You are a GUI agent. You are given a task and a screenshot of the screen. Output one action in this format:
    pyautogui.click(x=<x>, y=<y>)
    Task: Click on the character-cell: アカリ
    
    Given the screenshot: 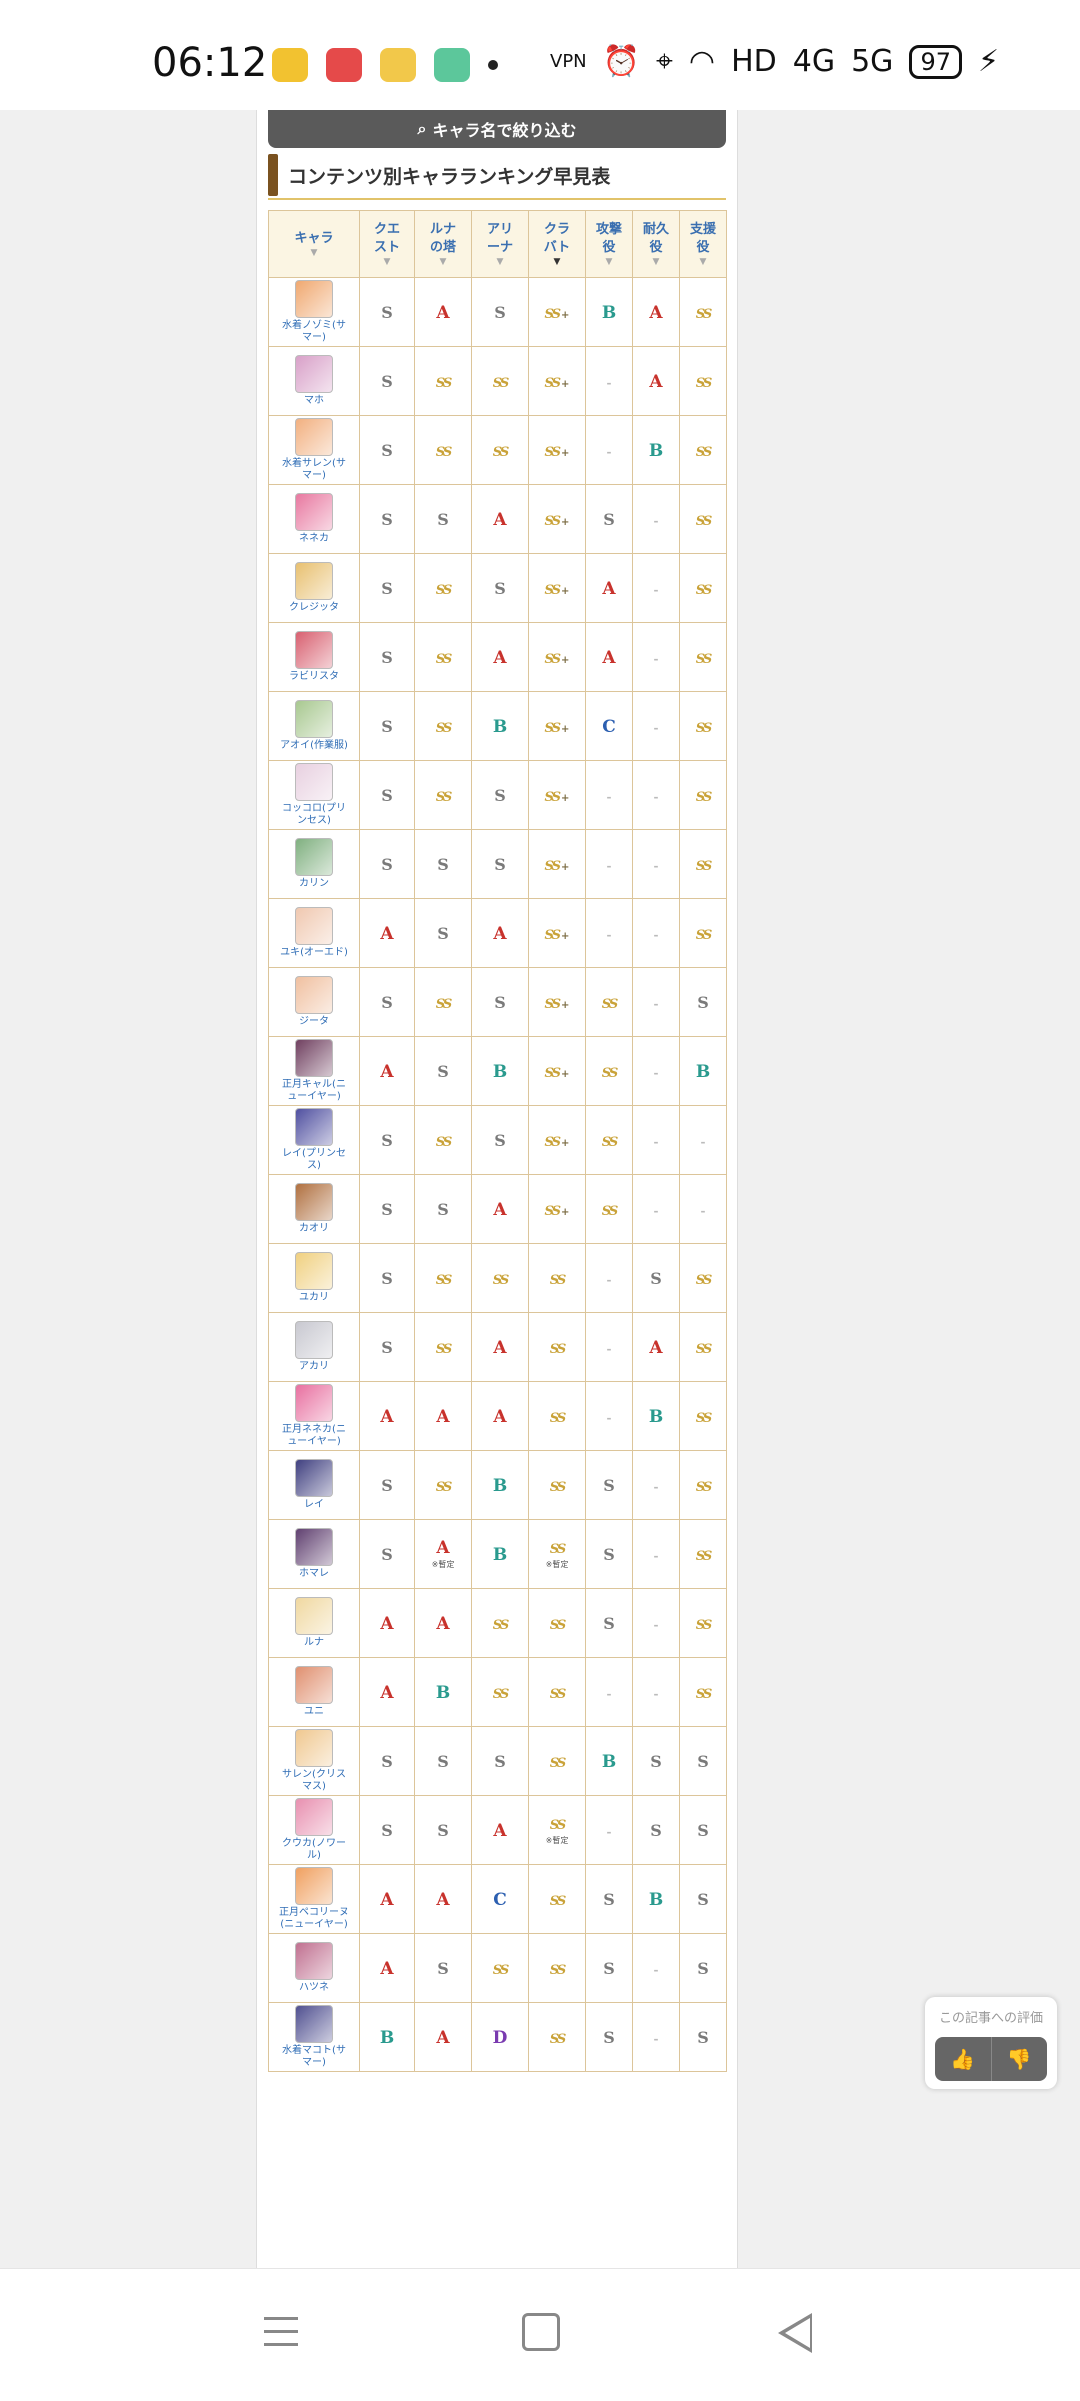 What is the action you would take?
    pyautogui.click(x=314, y=1347)
    